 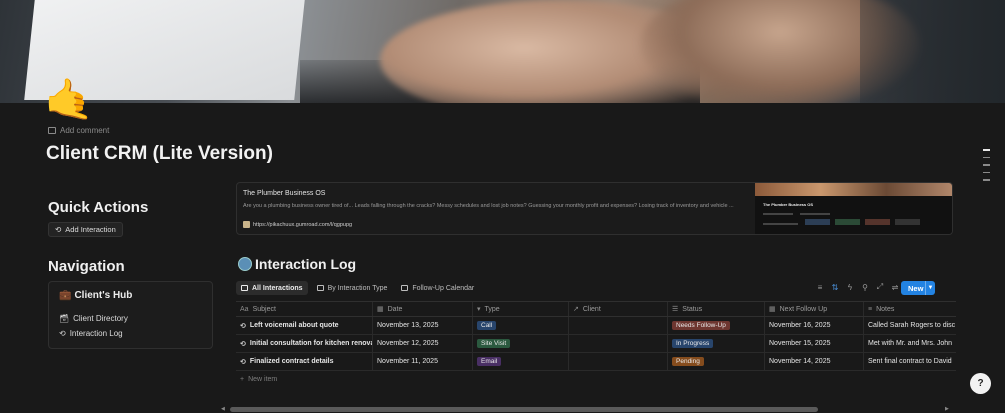 I want to click on history-icon, so click(x=245, y=264).